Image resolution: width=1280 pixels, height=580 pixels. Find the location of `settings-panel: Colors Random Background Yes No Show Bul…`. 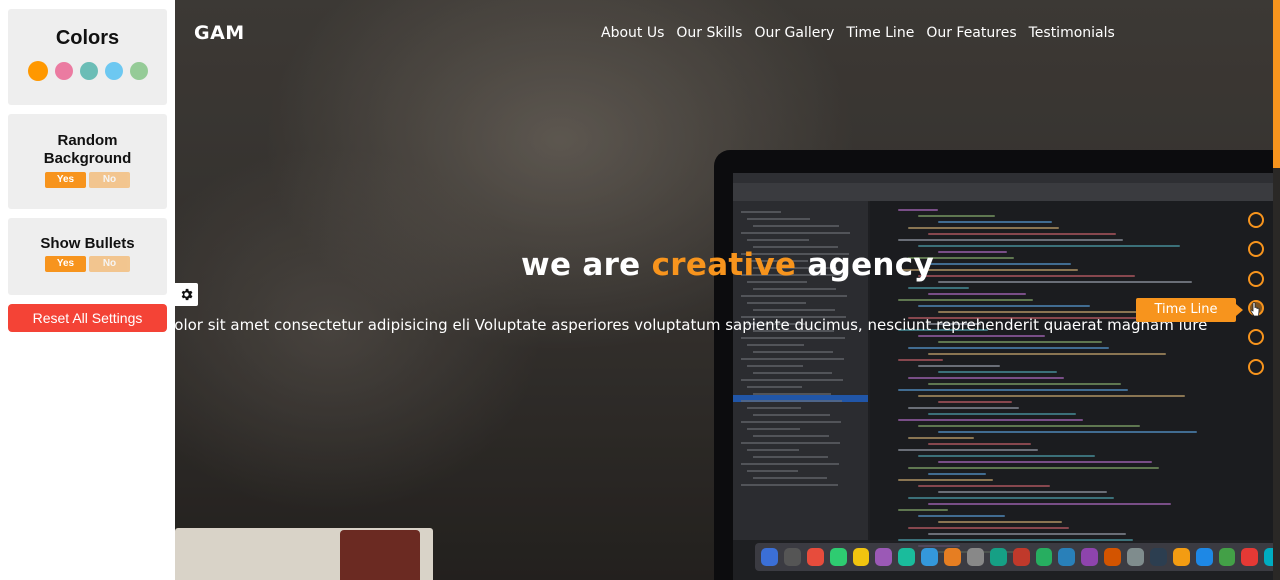

settings-panel: Colors Random Background Yes No Show Bul… is located at coordinates (87, 290).